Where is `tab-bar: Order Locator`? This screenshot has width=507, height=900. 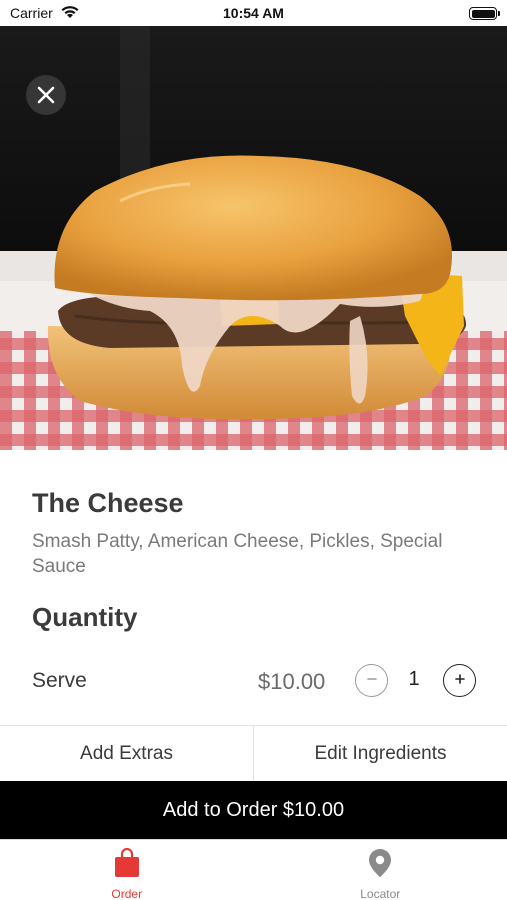 tab-bar: Order Locator is located at coordinates (253, 869).